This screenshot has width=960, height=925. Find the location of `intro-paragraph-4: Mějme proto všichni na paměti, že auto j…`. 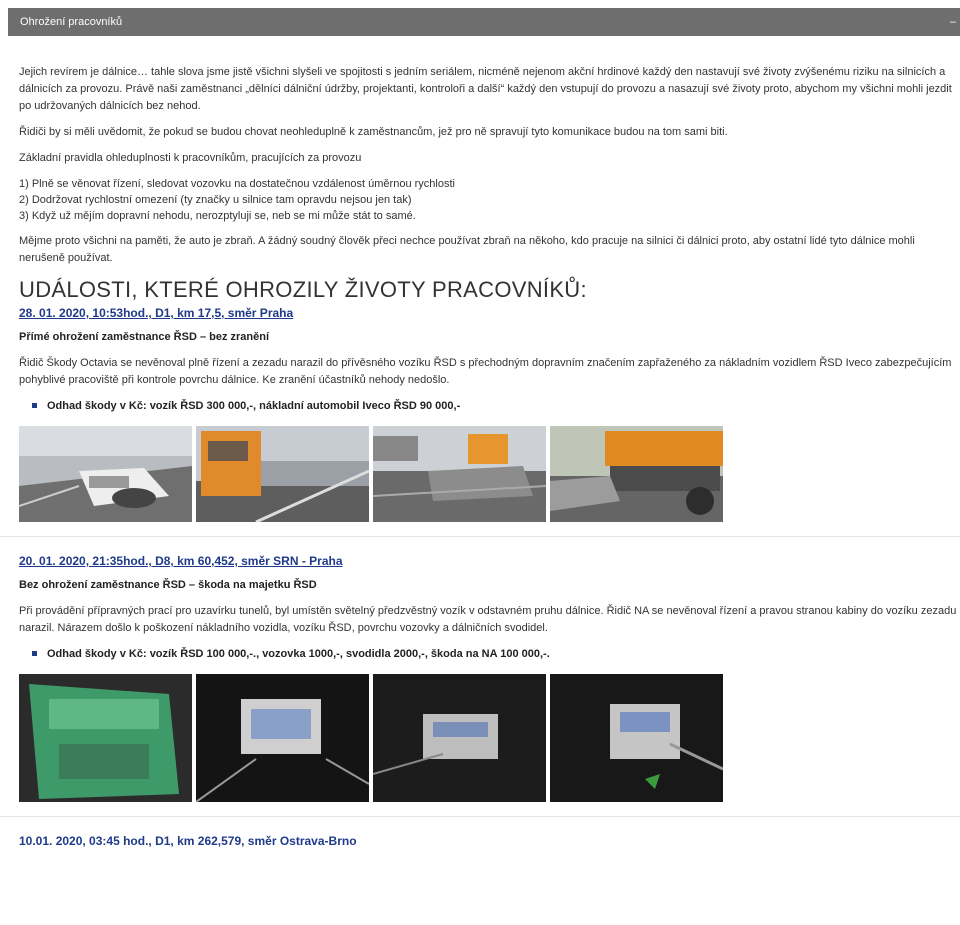

intro-paragraph-4: Mějme proto všichni na paměti, že auto j… is located at coordinates (467, 249).